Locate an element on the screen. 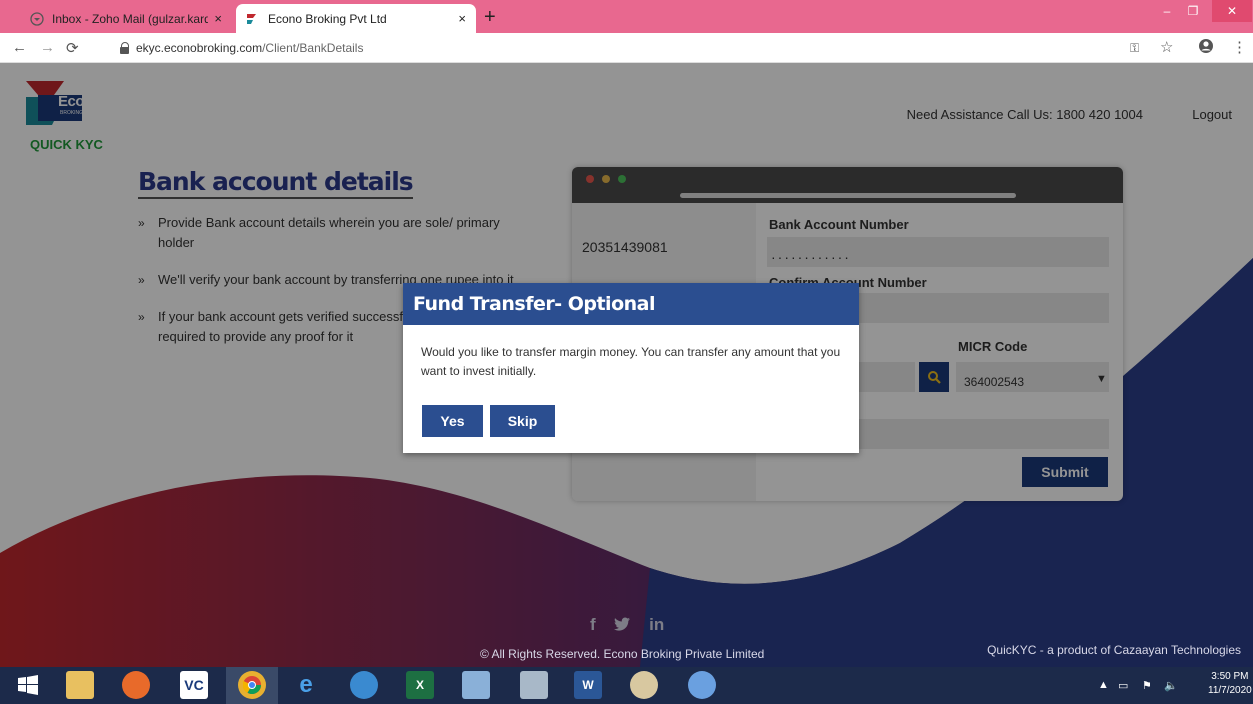 This screenshot has width=1253, height=704. yes-button: Yes is located at coordinates (452, 421).